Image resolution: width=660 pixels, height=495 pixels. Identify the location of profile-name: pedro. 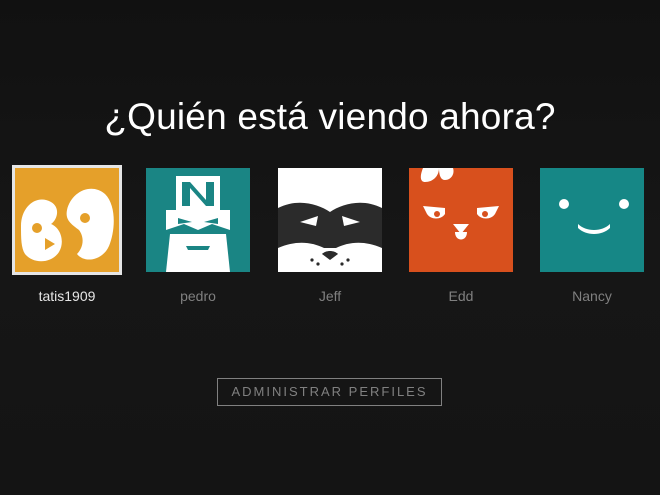
(198, 296).